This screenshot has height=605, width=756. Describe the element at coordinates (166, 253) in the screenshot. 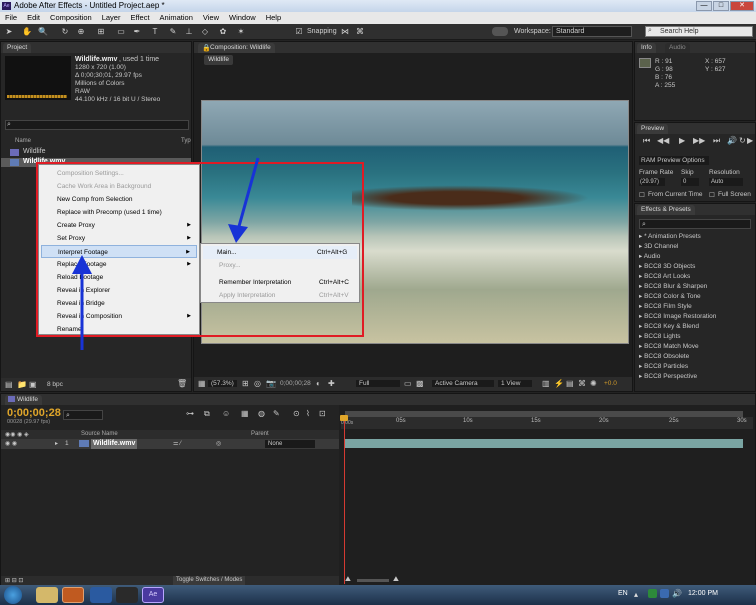

I see `annotation-arrows` at that location.